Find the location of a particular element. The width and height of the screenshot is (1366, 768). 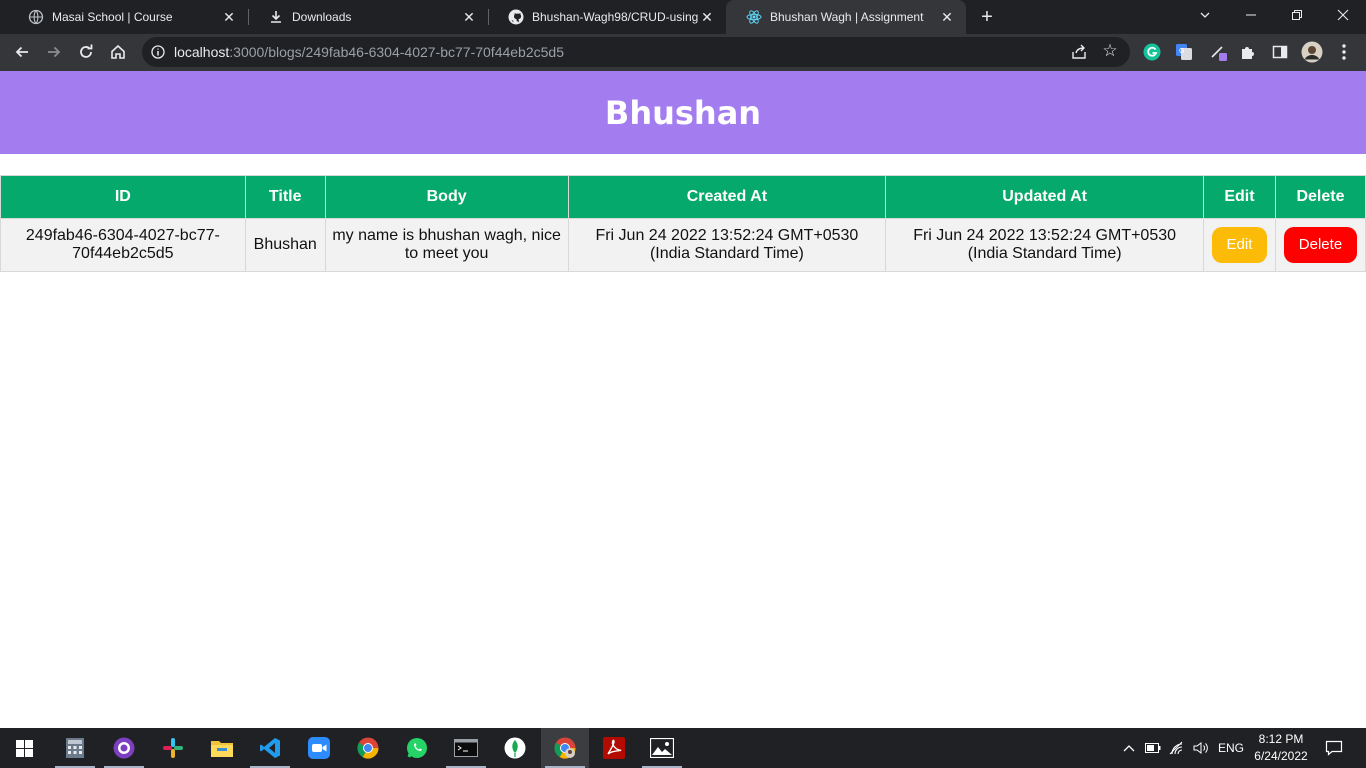

react-icon is located at coordinates (754, 17).